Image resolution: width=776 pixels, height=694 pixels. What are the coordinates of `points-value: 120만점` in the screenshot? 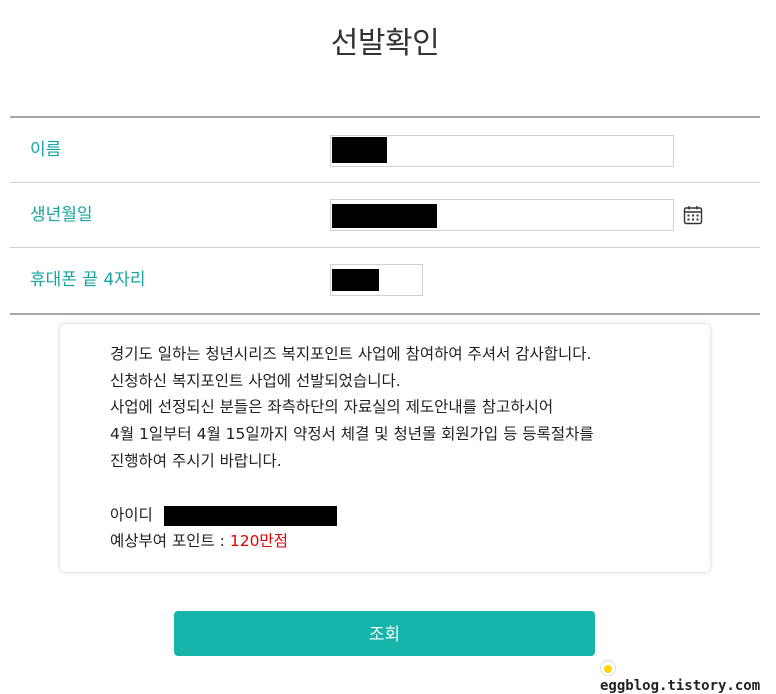 It's located at (258, 541).